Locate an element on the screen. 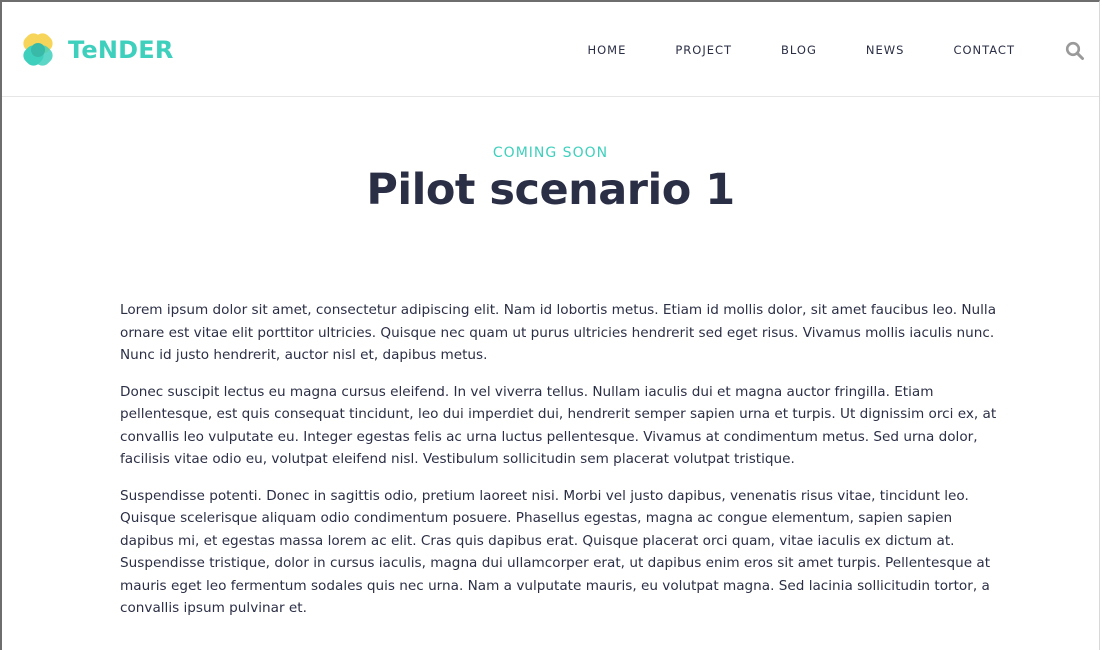 The image size is (1102, 650). site-header: TeNDER HOME PROJECT BLOG NEWS CONTACT is located at coordinates (550, 49).